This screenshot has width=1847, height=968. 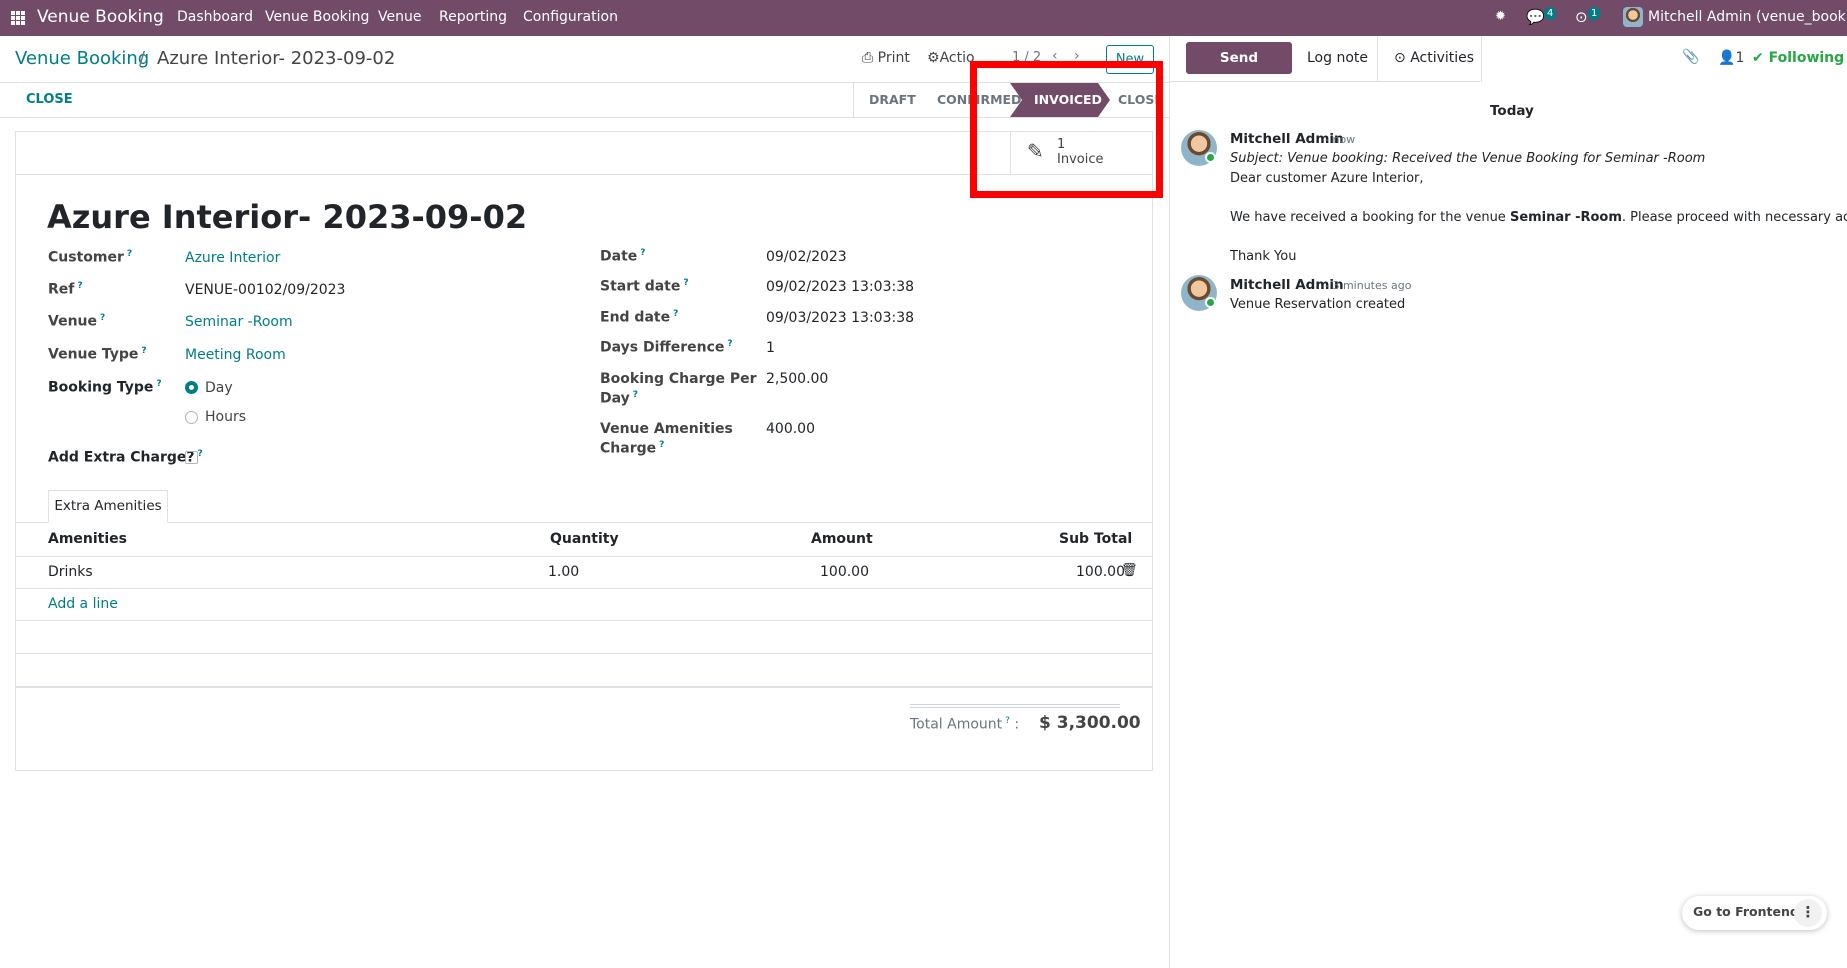 What do you see at coordinates (1340, 139) in the screenshot?
I see `message-time: - now` at bounding box center [1340, 139].